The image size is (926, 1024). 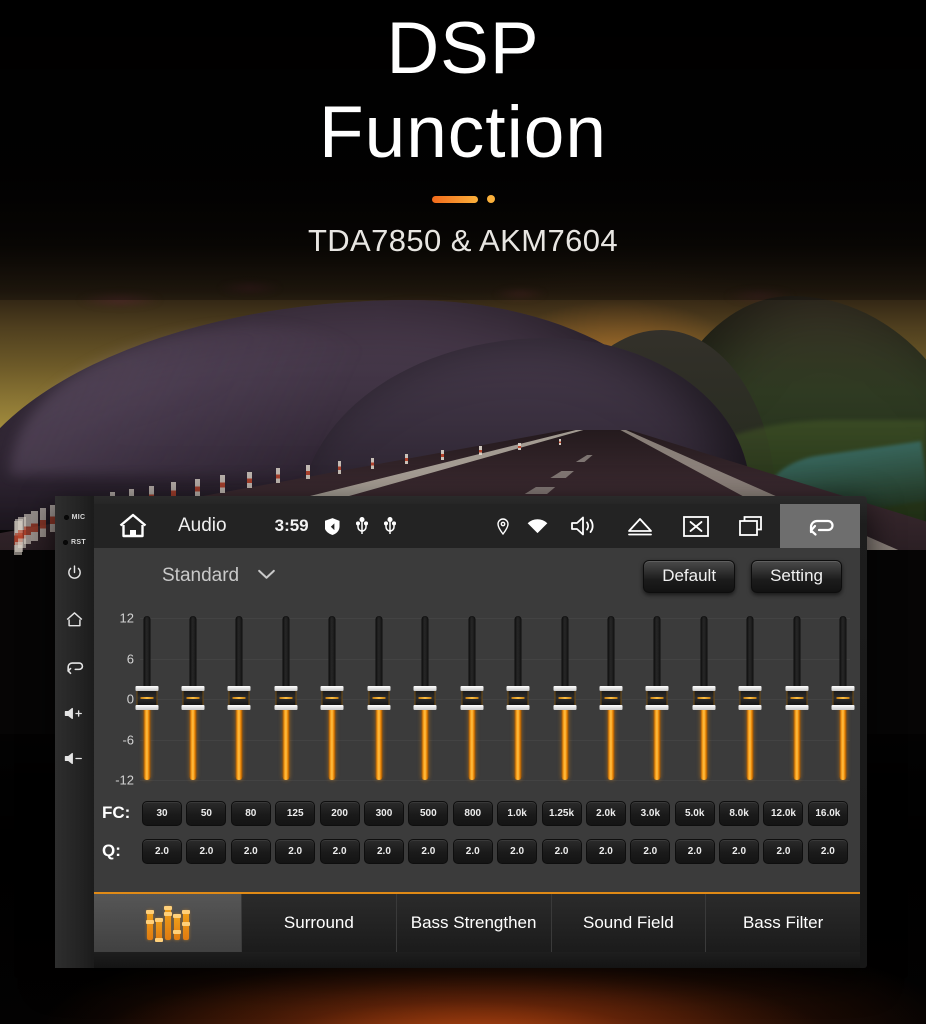 What do you see at coordinates (694, 813) in the screenshot?
I see `fc-cell: 5.0k` at bounding box center [694, 813].